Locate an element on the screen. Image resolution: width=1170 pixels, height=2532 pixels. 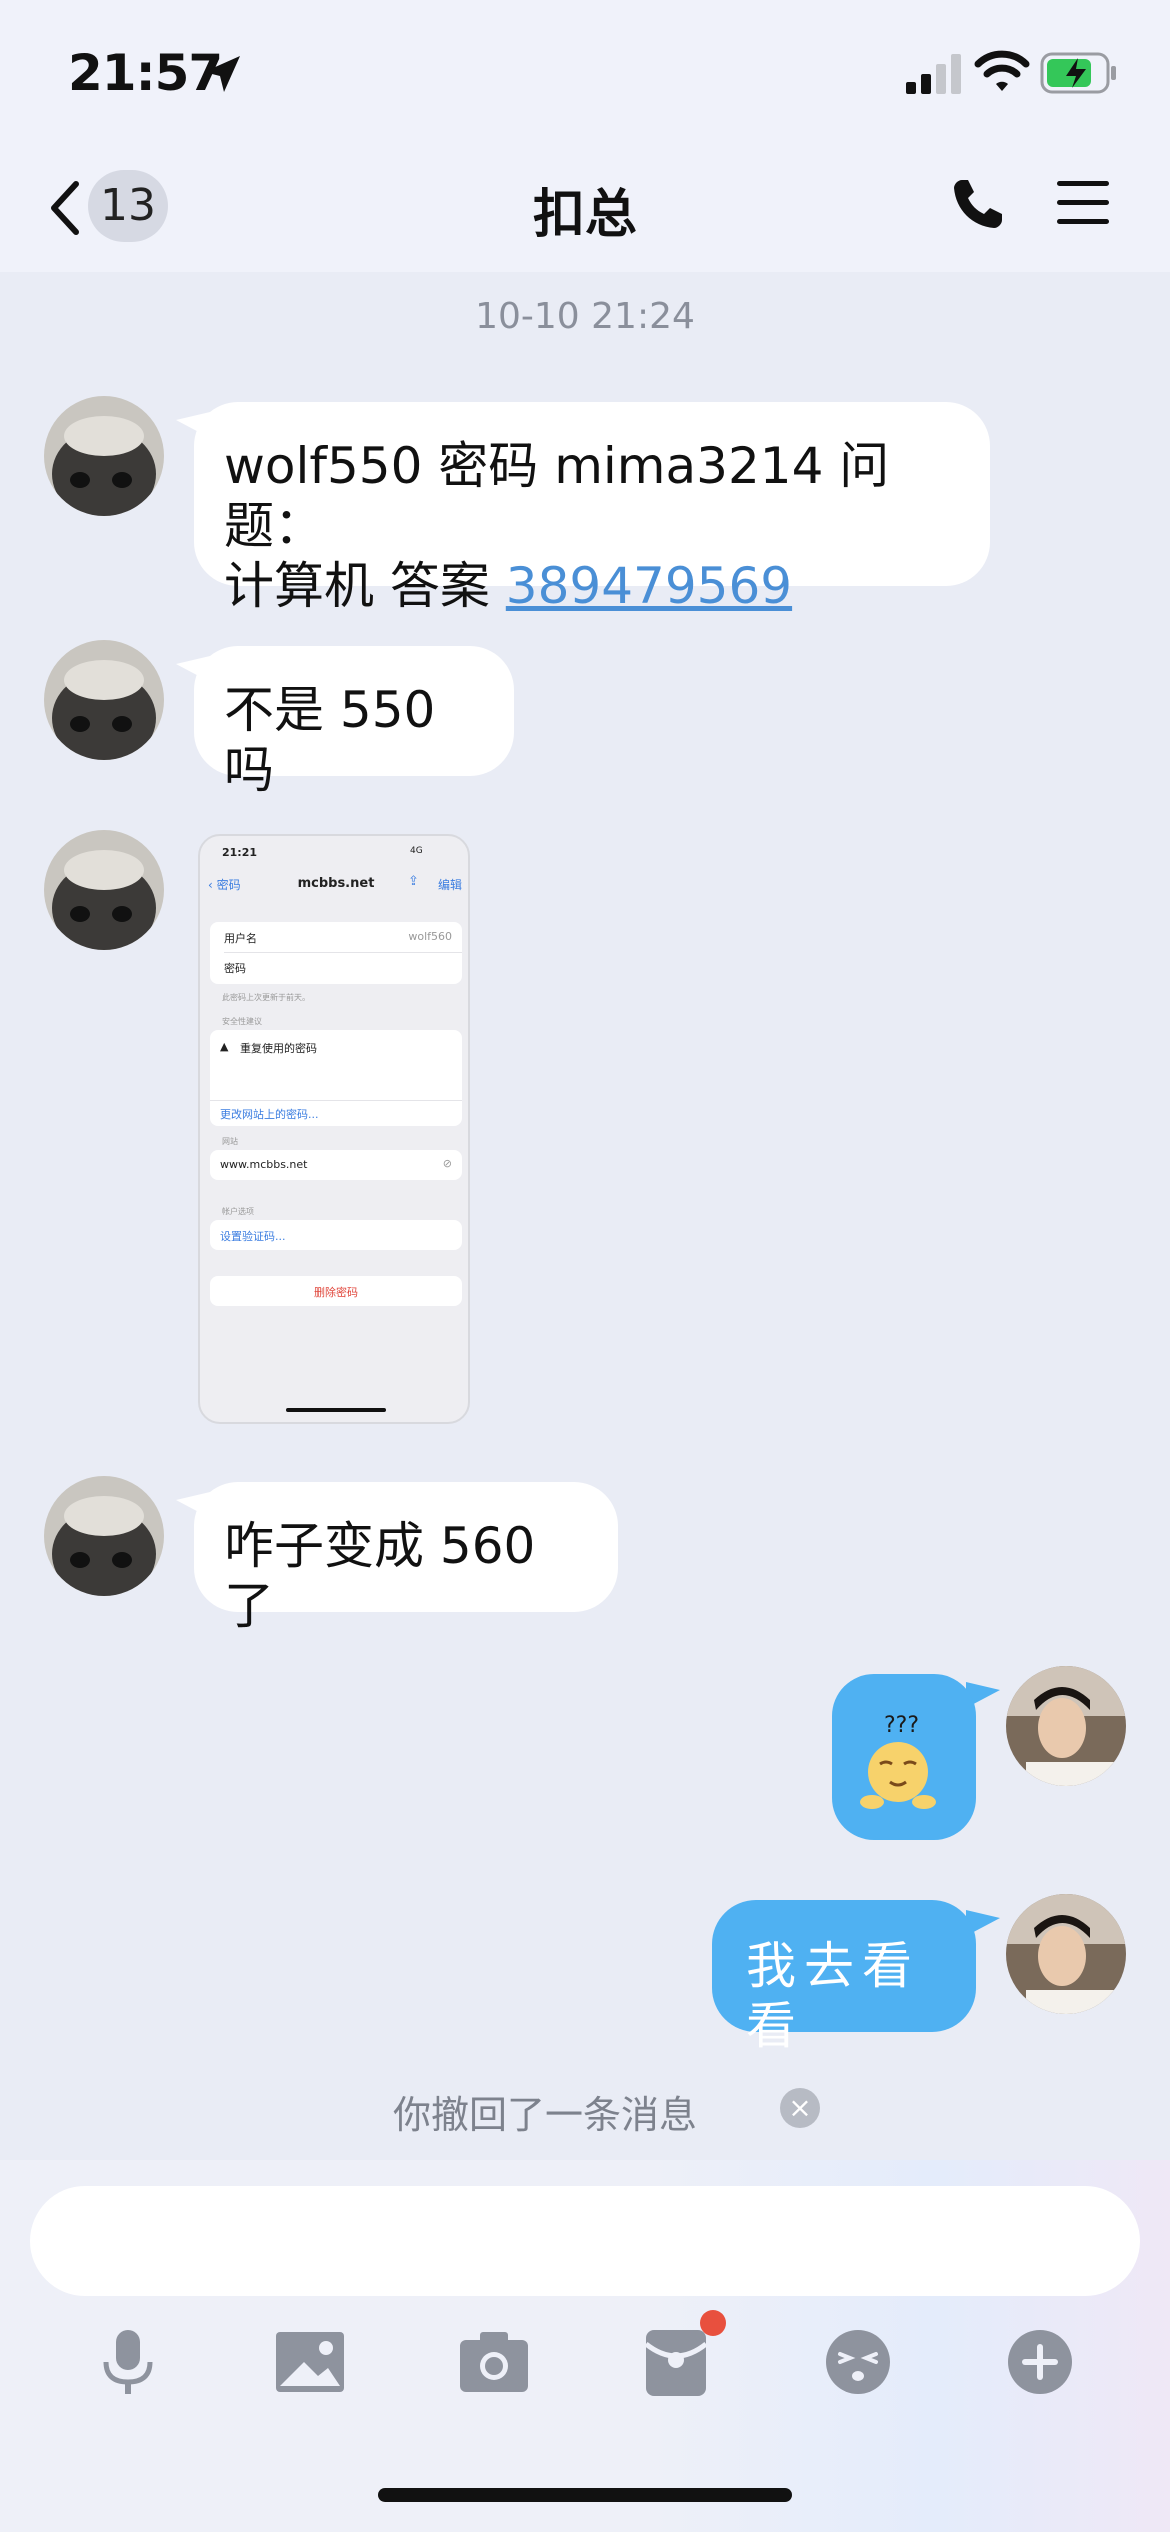
shot-home-indicator is located at coordinates (336, 1410).